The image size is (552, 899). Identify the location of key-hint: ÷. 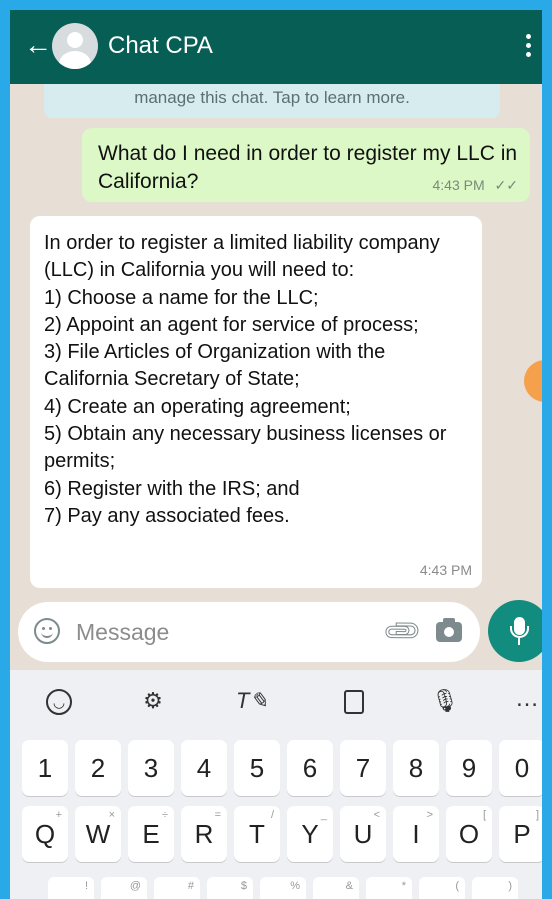
(164, 815).